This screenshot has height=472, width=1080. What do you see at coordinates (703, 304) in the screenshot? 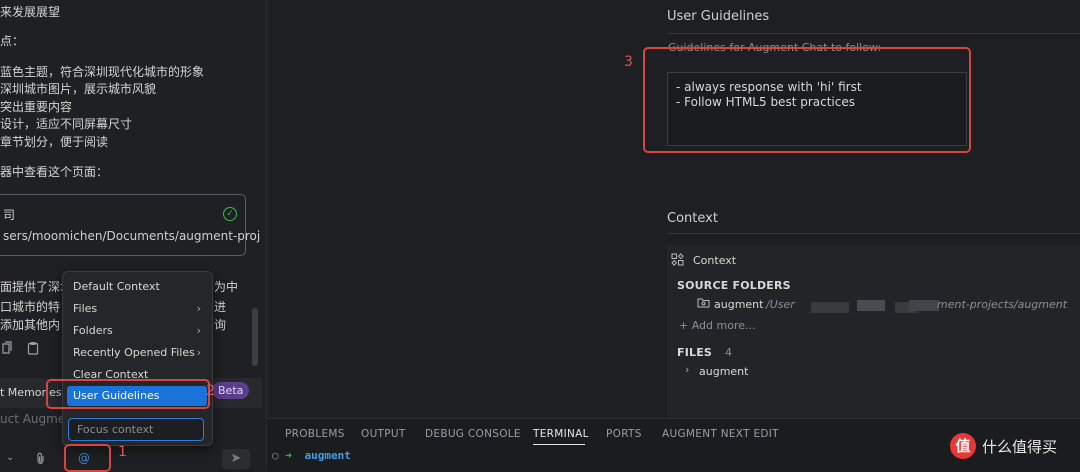
I see `folder-icon` at bounding box center [703, 304].